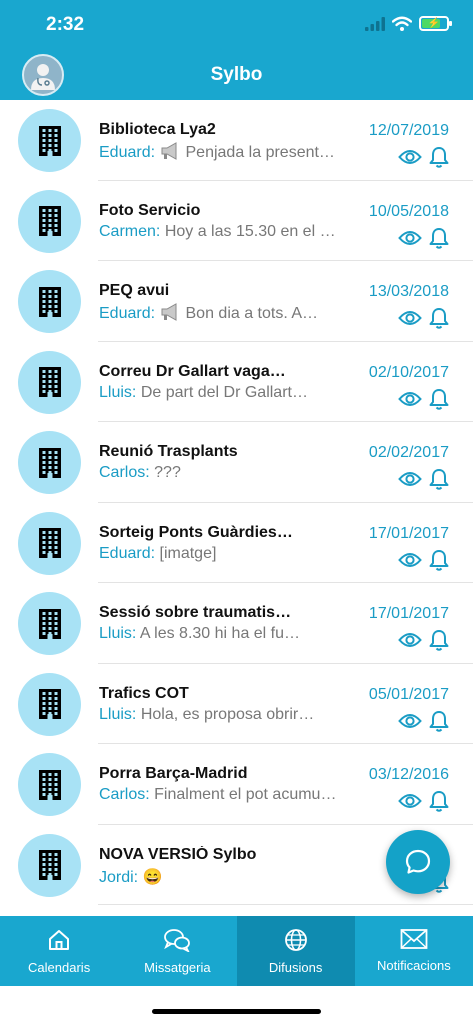  What do you see at coordinates (150, 210) in the screenshot?
I see `broadcast-title: Foto Servicio` at bounding box center [150, 210].